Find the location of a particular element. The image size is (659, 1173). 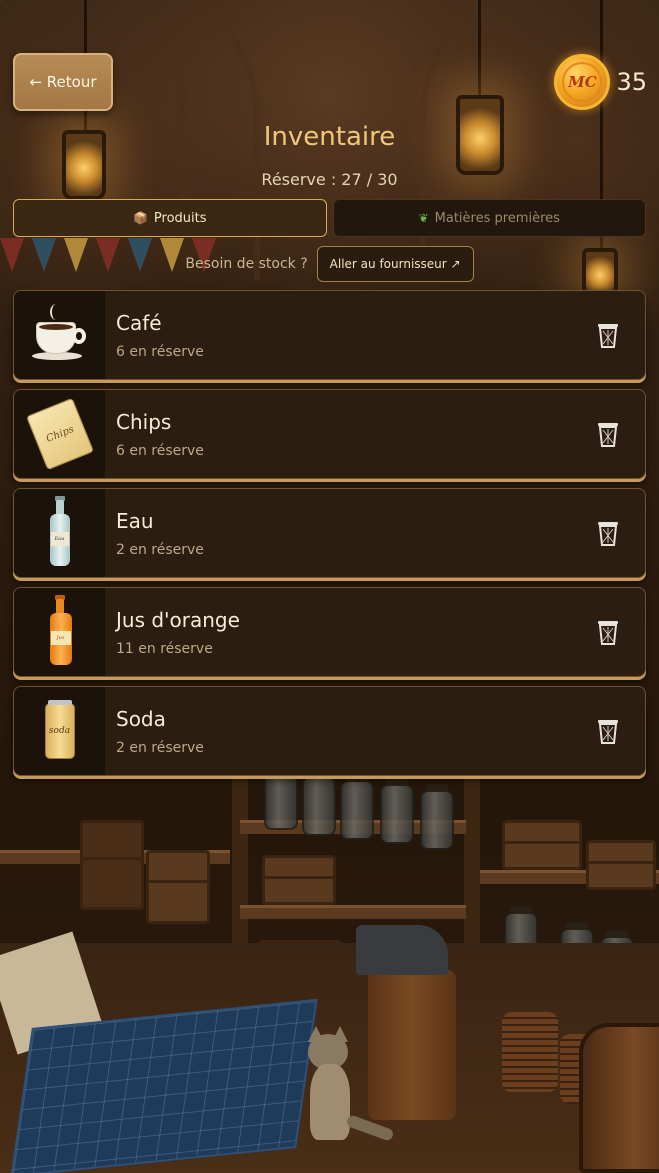

item-thumbnail: soda is located at coordinates (59, 731).